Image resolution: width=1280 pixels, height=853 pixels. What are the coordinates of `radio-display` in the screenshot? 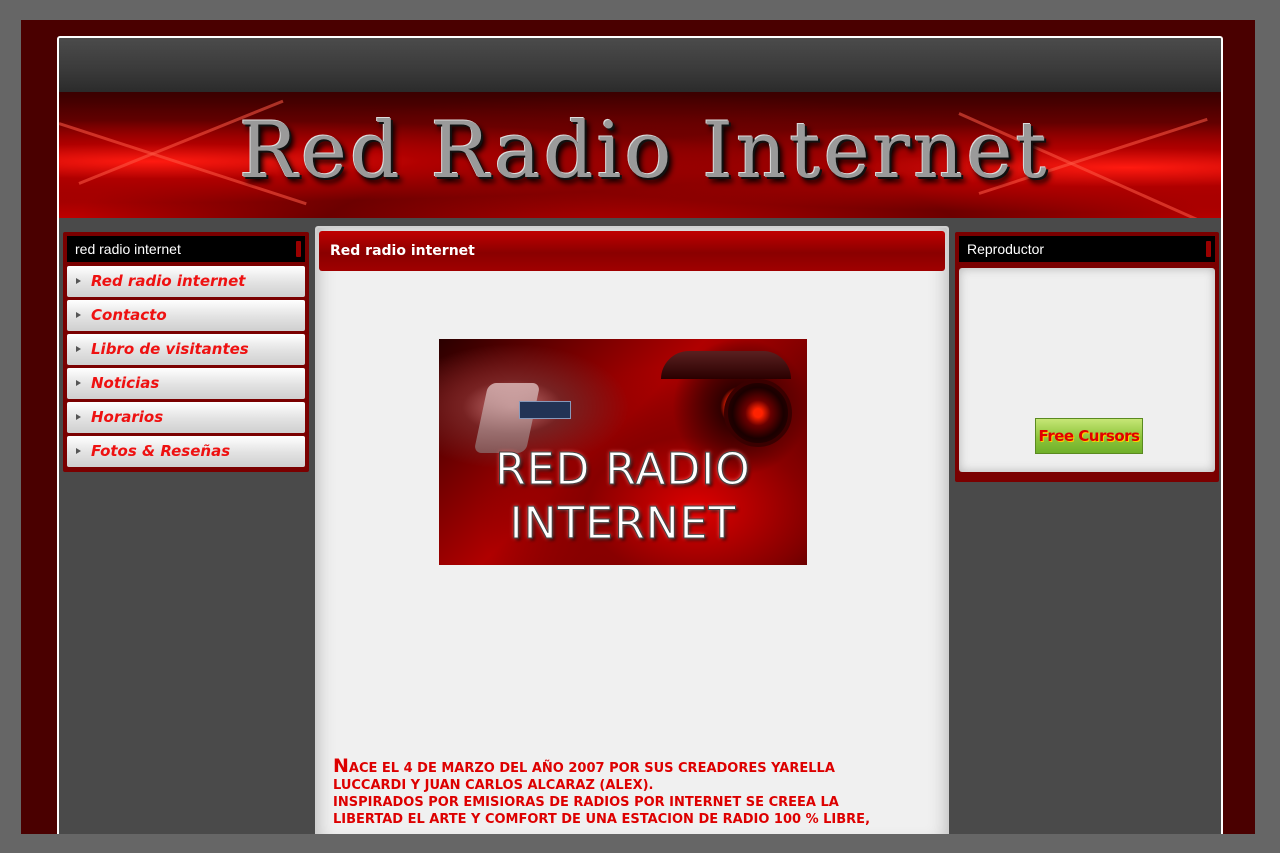 It's located at (545, 410).